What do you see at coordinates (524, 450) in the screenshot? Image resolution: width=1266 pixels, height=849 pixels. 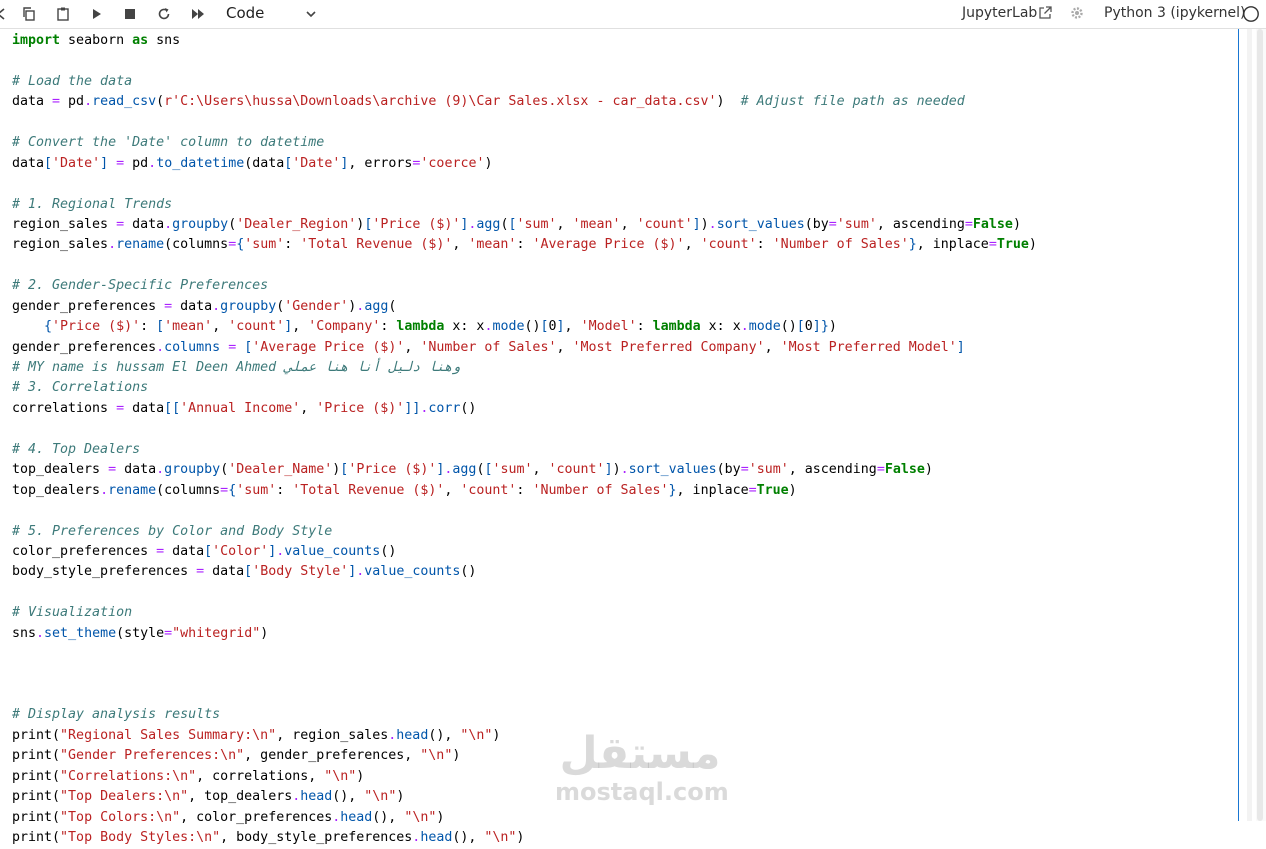 I see `code-line: # 4. Top Dealers` at bounding box center [524, 450].